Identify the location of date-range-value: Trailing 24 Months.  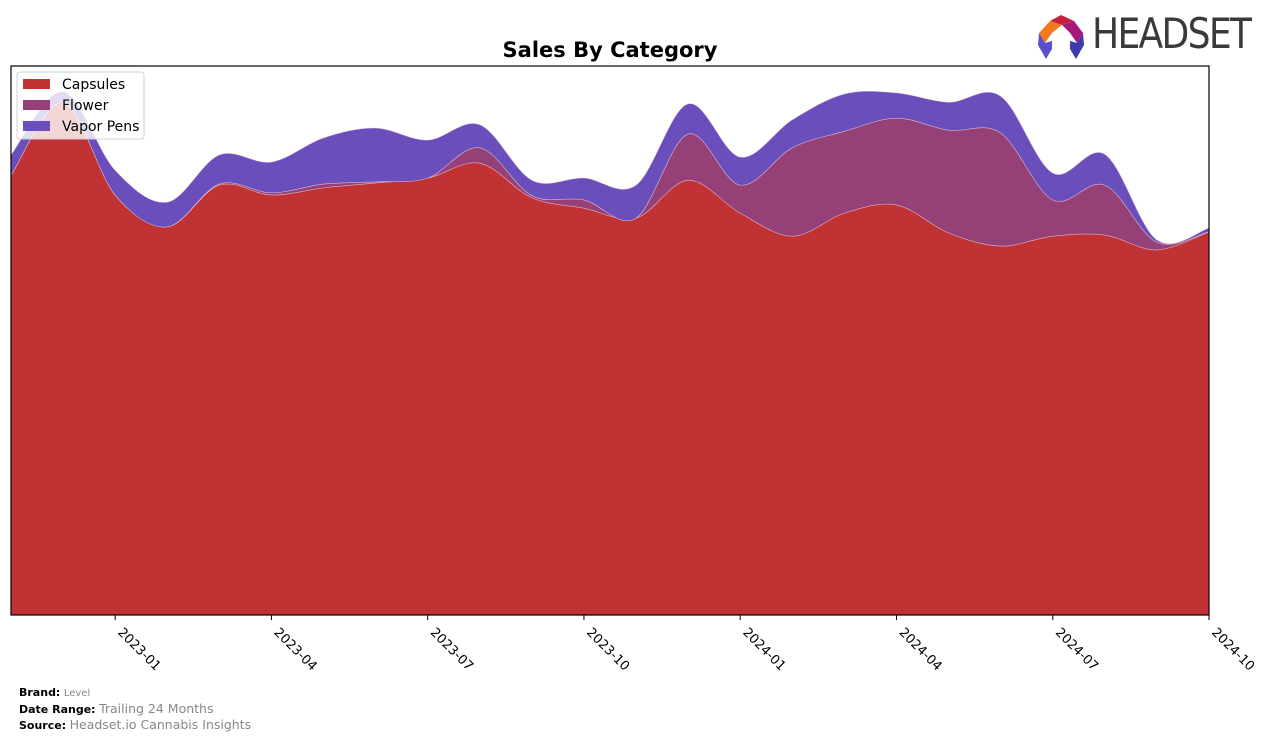
(156, 708).